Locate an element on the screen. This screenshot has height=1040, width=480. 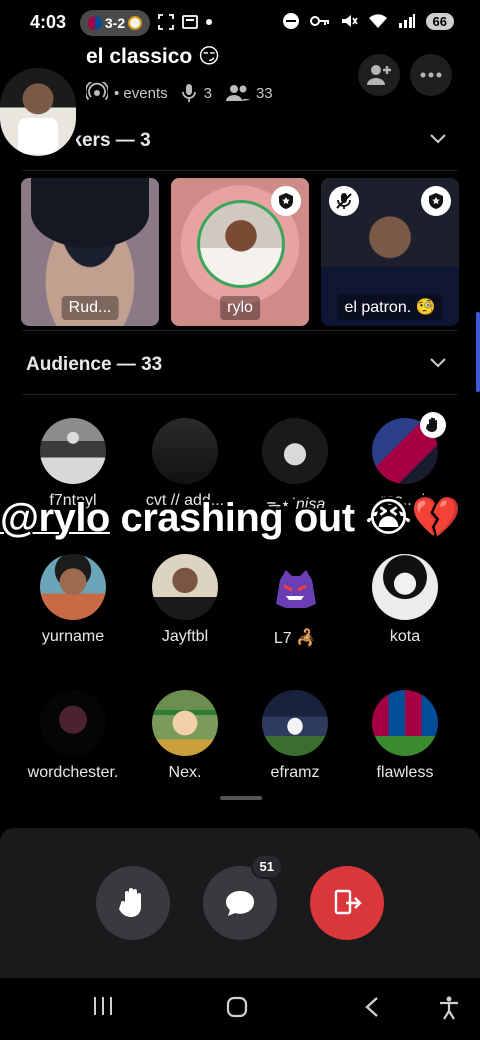
audience-member: kota is located at coordinates (405, 600).